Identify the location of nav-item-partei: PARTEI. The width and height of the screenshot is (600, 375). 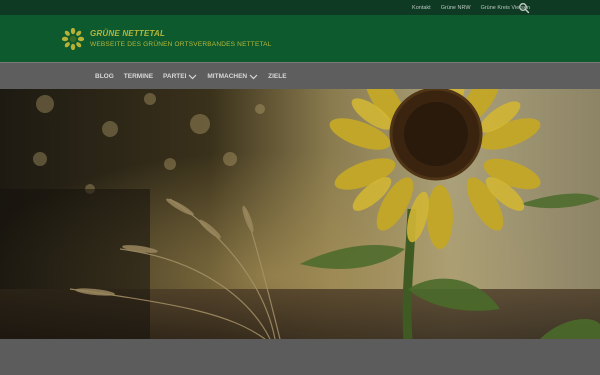
(180, 76).